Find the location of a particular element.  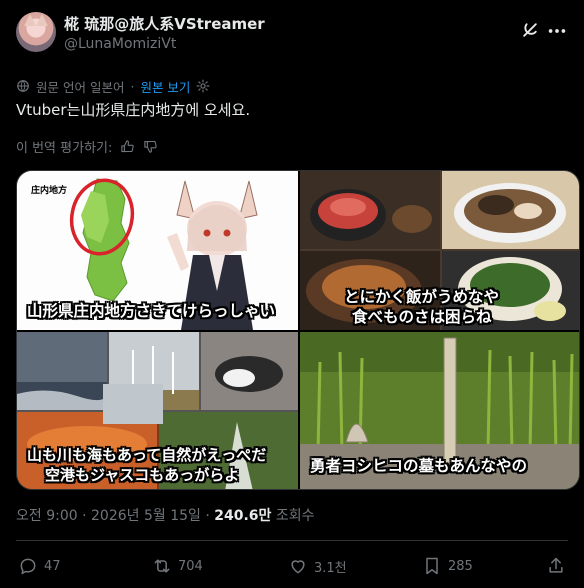

heart-icon is located at coordinates (298, 567).